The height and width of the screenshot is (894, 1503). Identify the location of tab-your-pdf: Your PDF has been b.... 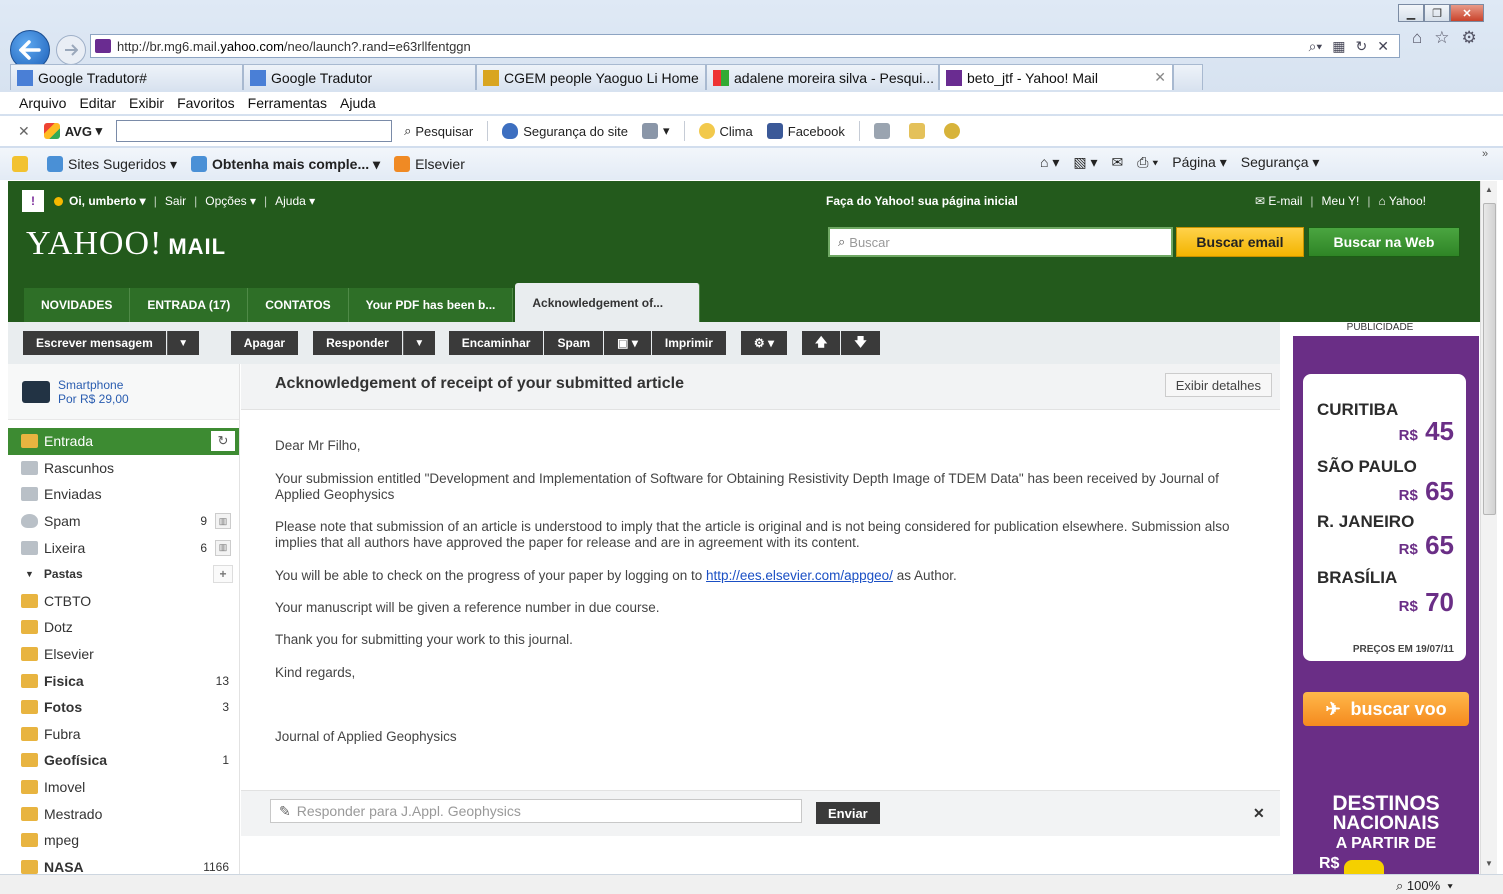
(431, 305).